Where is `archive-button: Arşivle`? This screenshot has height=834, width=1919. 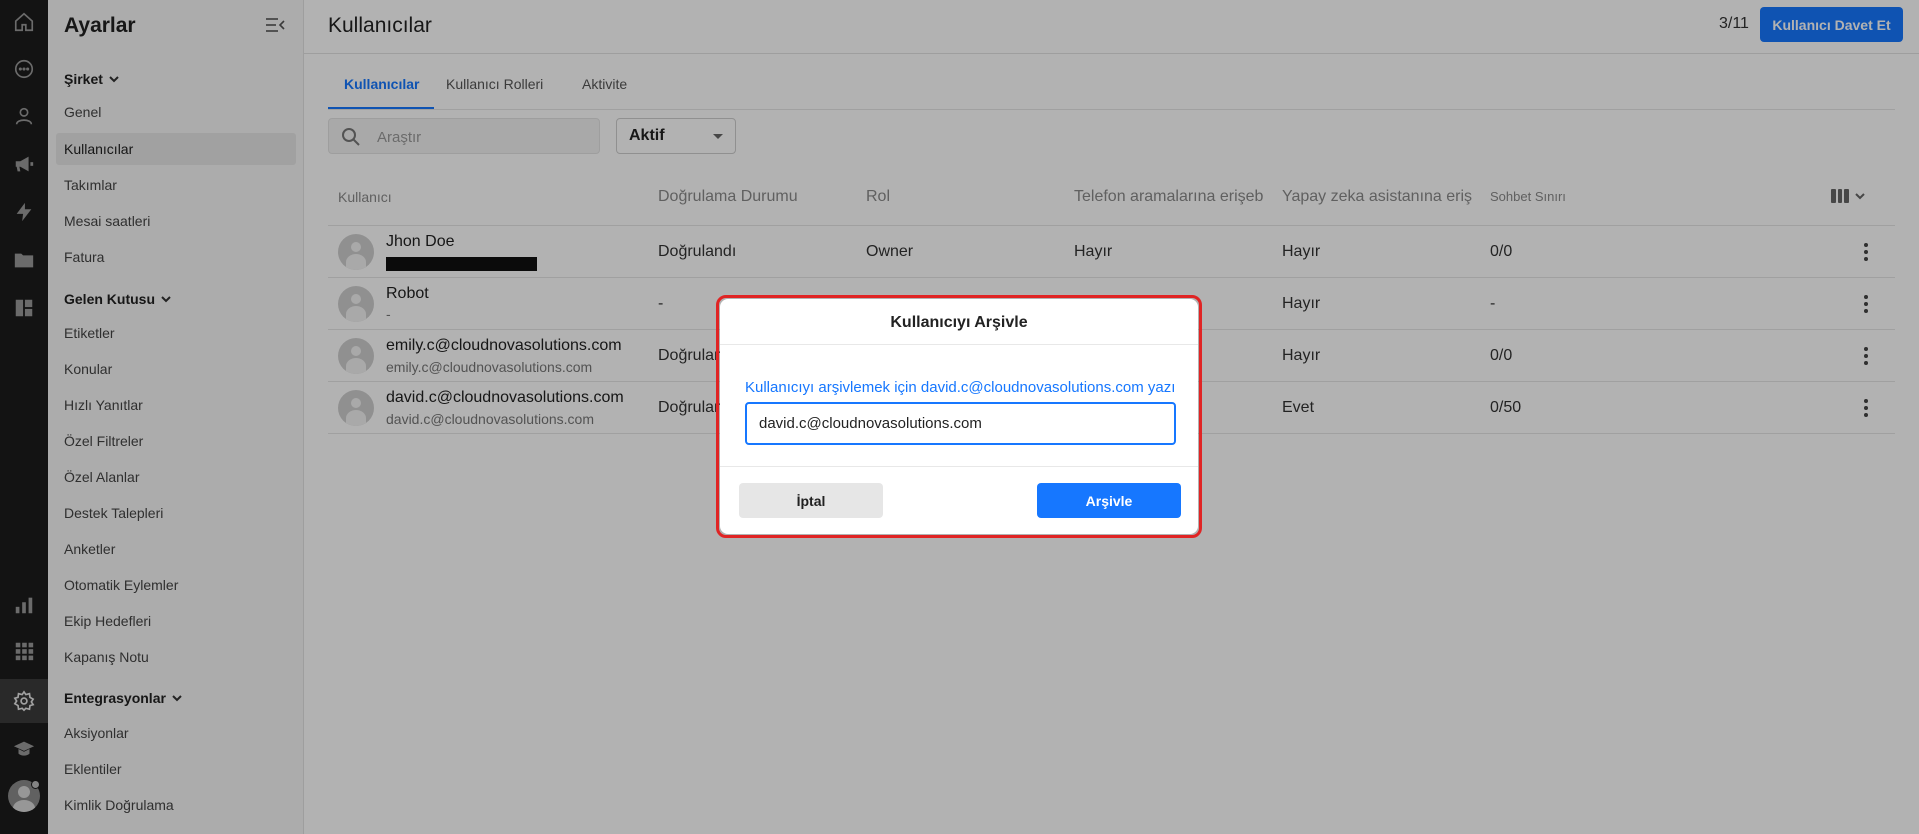
archive-button: Arşivle is located at coordinates (1109, 500).